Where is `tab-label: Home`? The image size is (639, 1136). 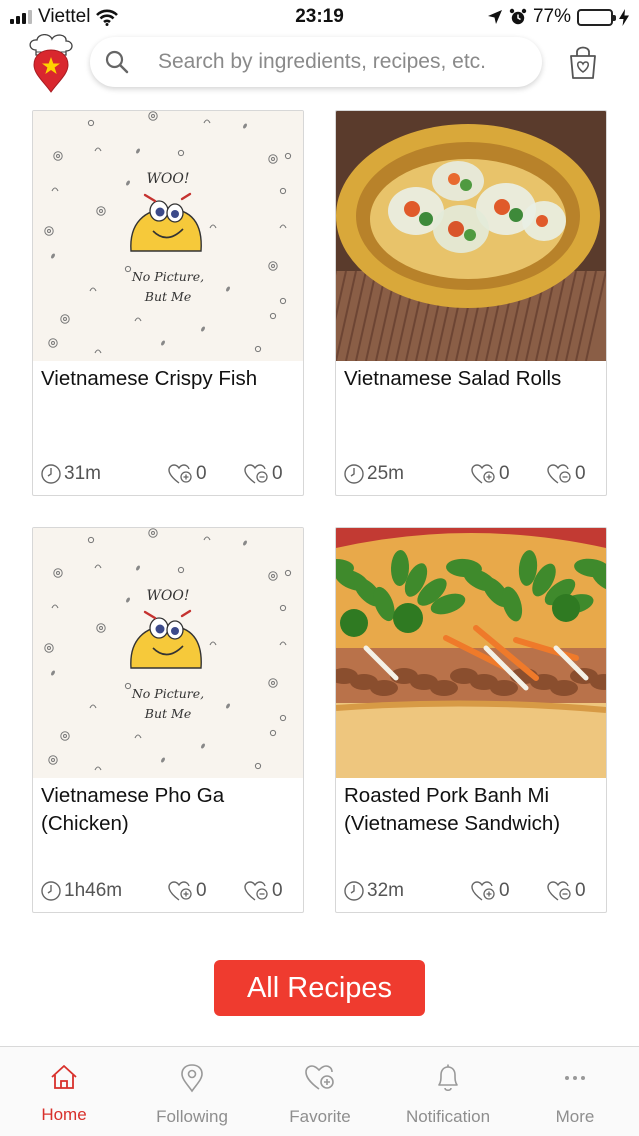
tab-label: Home is located at coordinates (64, 1114).